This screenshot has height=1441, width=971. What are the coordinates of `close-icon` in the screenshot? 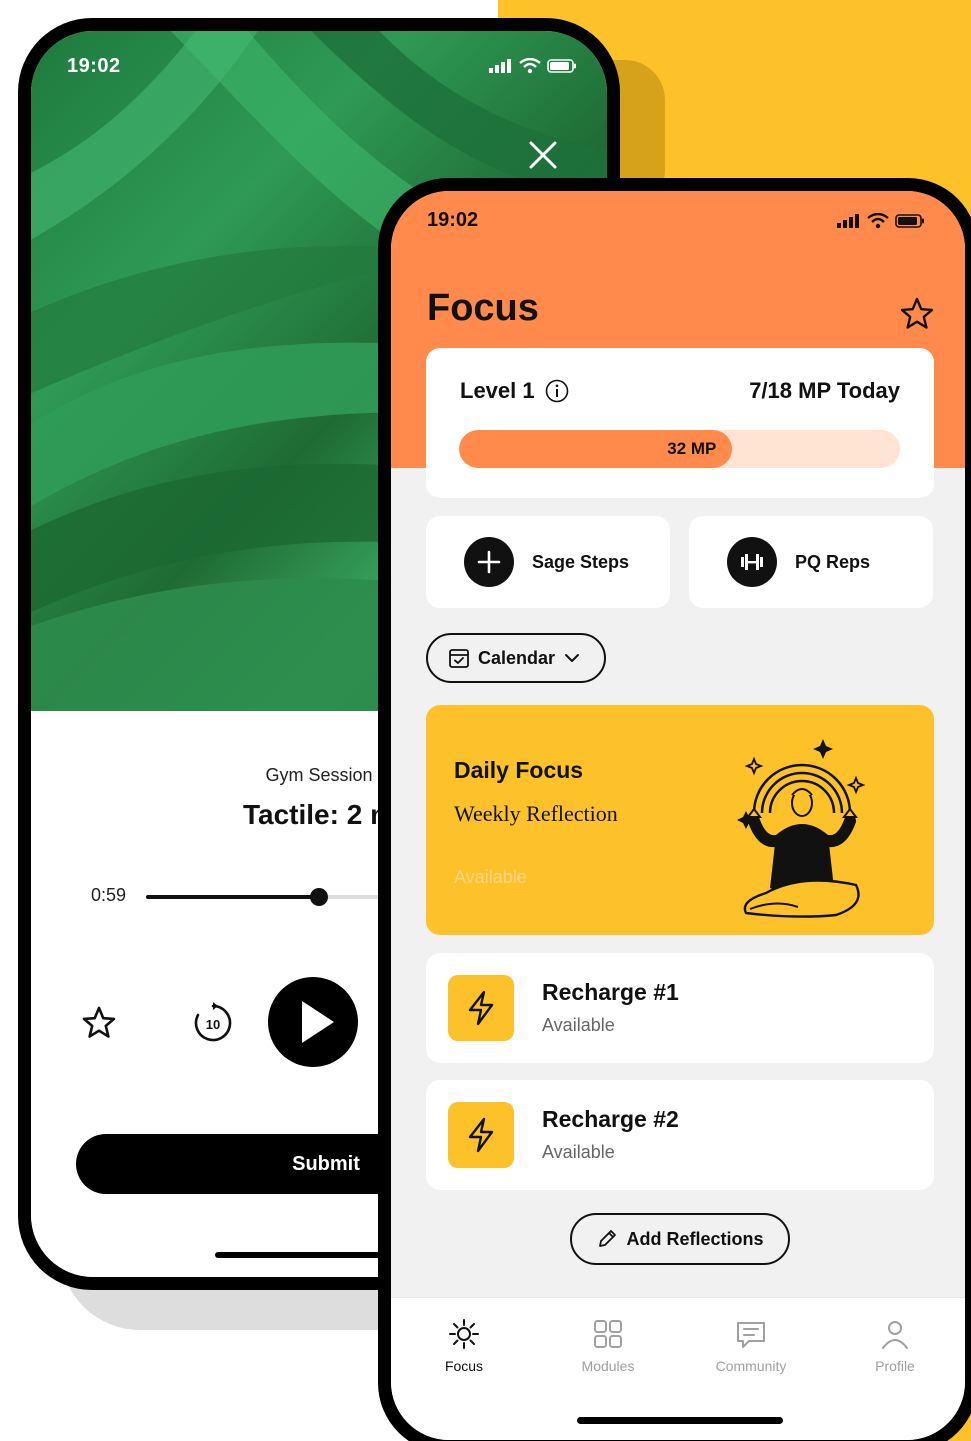 It's located at (543, 155).